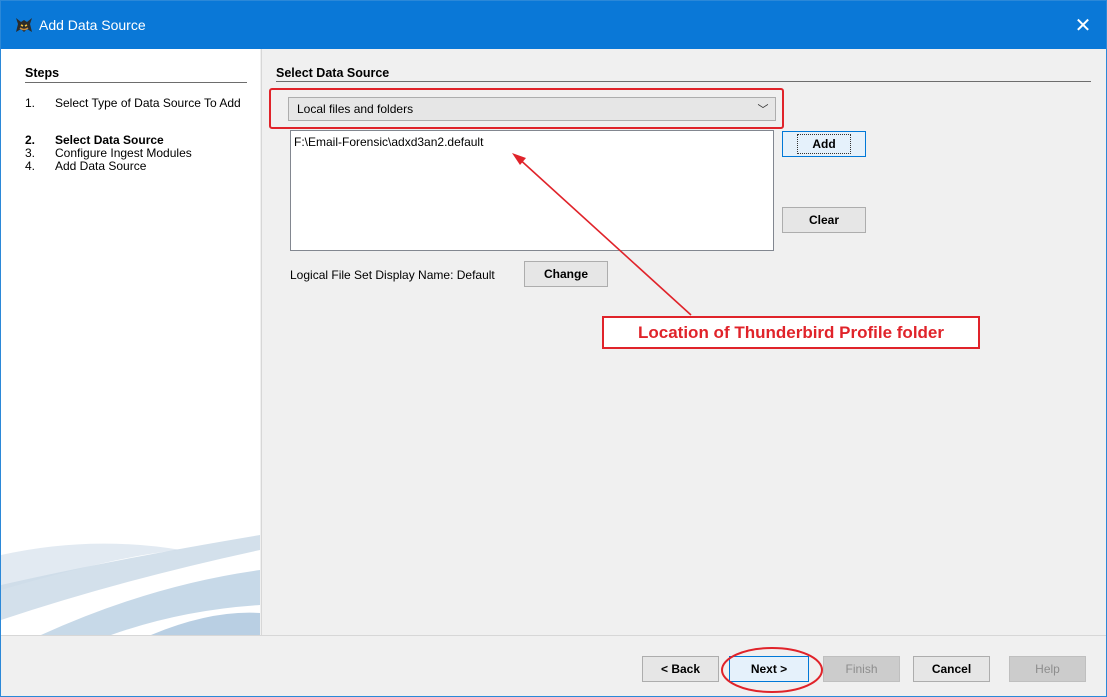 The height and width of the screenshot is (697, 1107). What do you see at coordinates (136, 82) in the screenshot?
I see `steps-divider` at bounding box center [136, 82].